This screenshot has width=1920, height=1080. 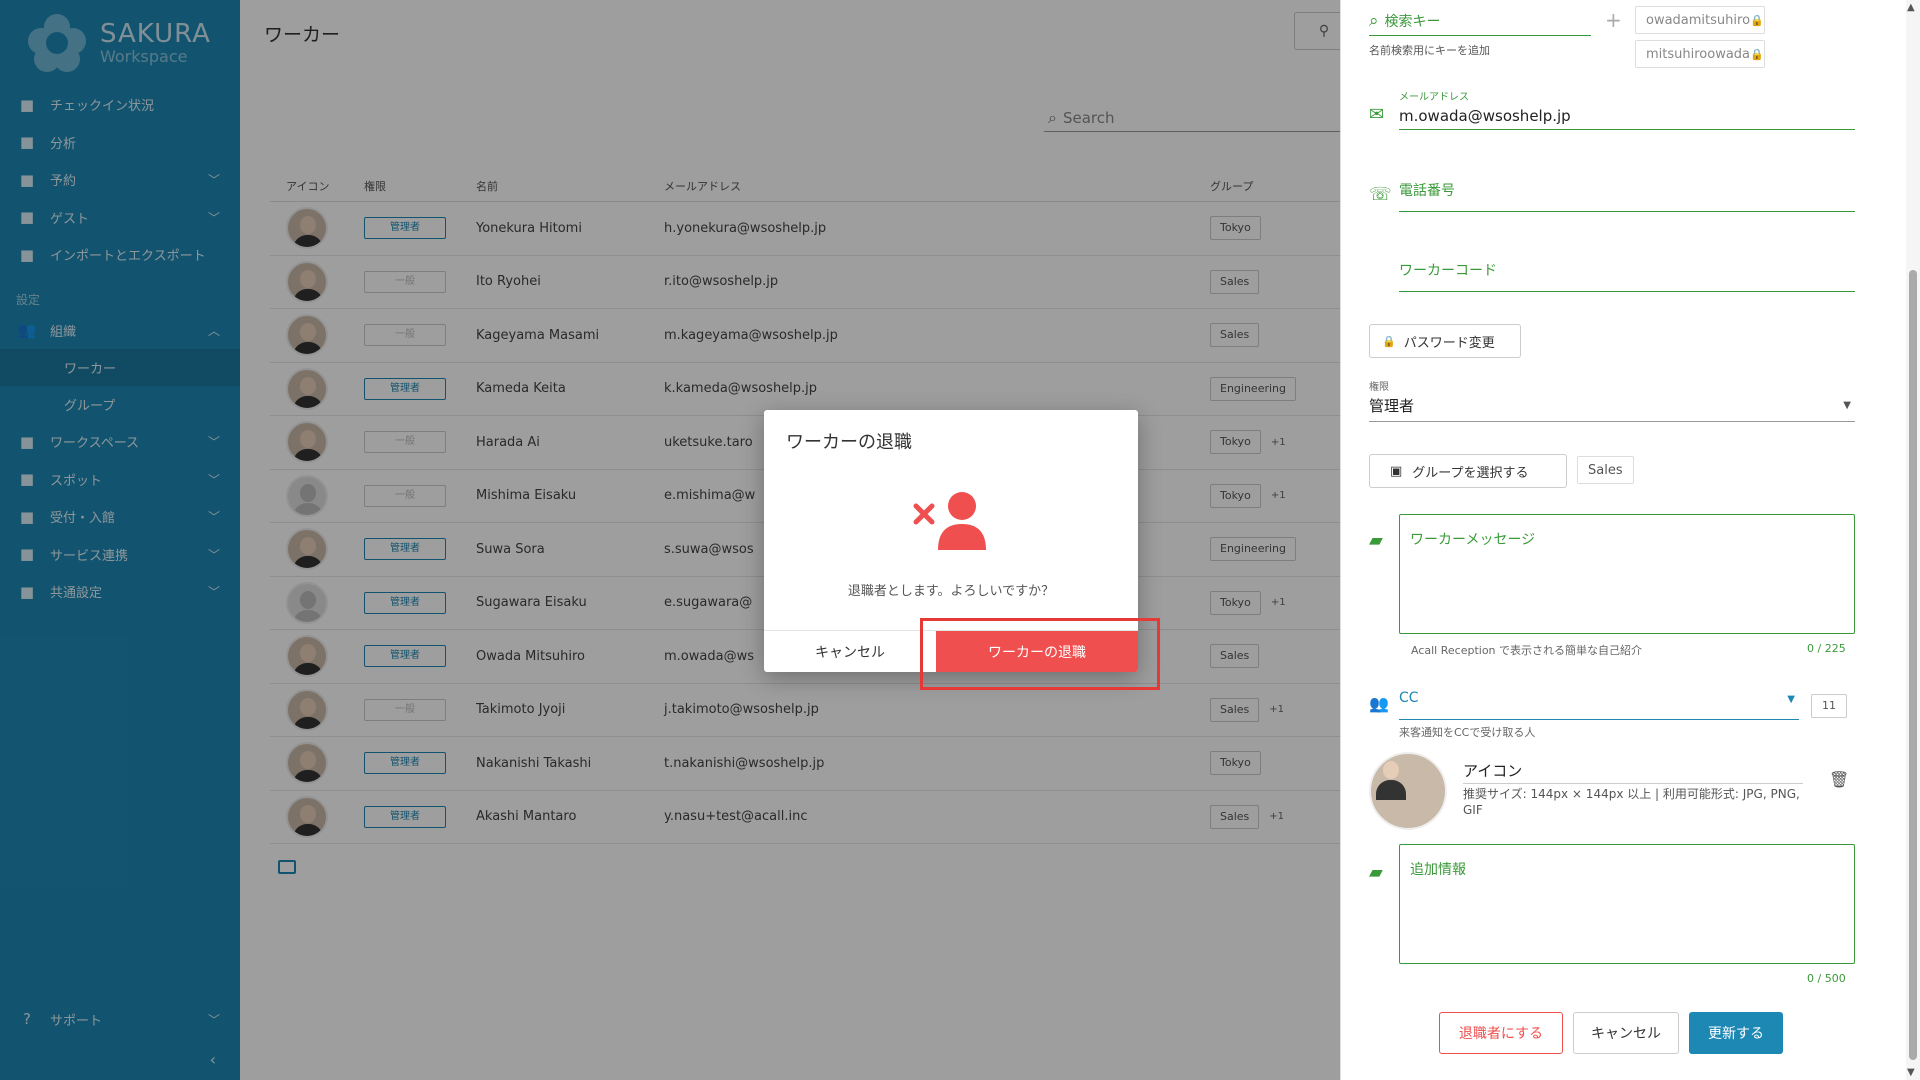 What do you see at coordinates (1374, 20) in the screenshot?
I see `search-icon: ⌕` at bounding box center [1374, 20].